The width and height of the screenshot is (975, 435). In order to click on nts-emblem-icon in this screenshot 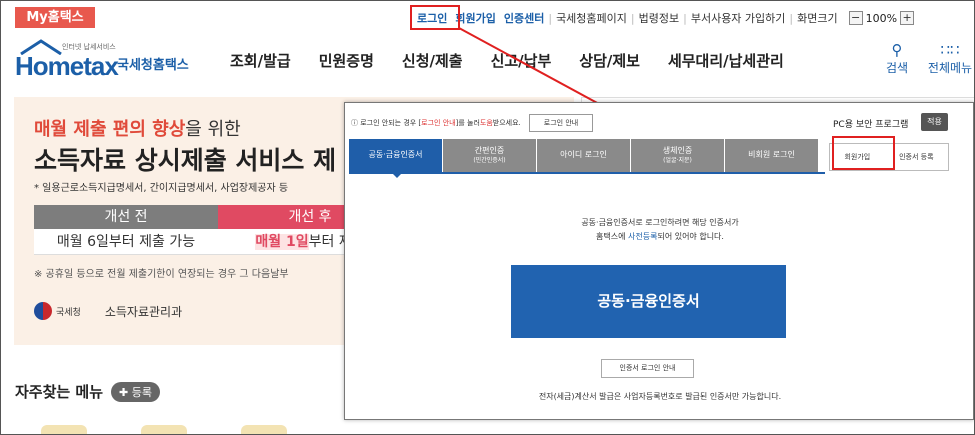, I will do `click(43, 311)`.